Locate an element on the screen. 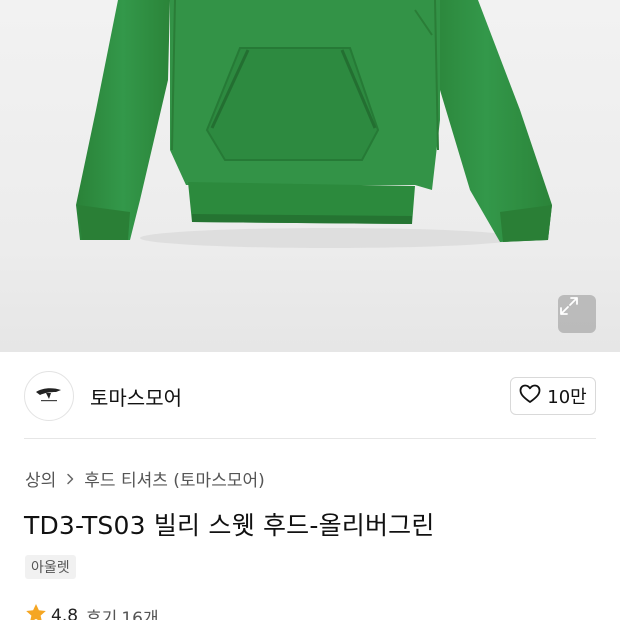 Image resolution: width=620 pixels, height=620 pixels. rating-row: 4.8 후기 16개 is located at coordinates (92, 611).